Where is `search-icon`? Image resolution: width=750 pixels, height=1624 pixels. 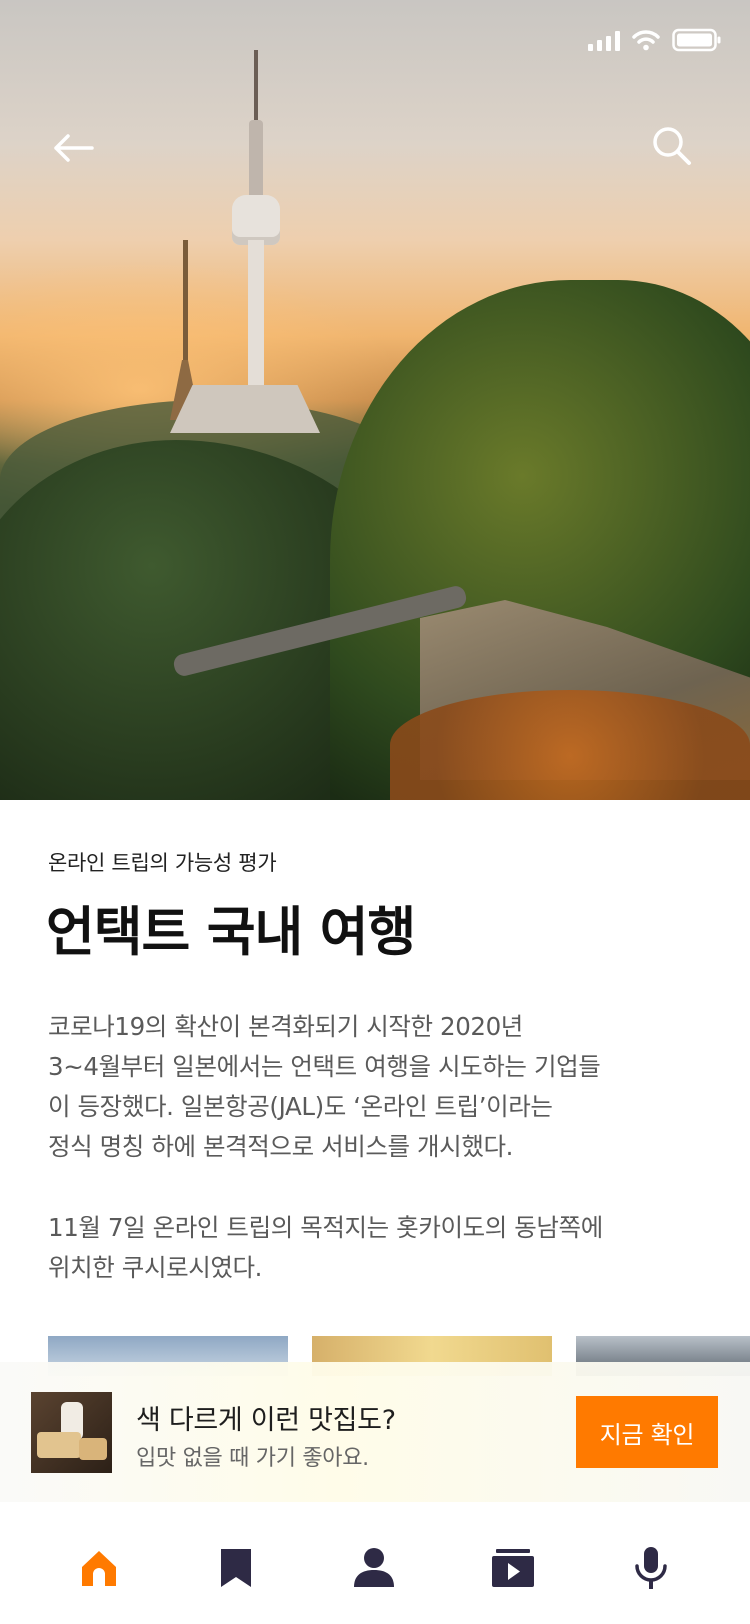
search-icon is located at coordinates (672, 146).